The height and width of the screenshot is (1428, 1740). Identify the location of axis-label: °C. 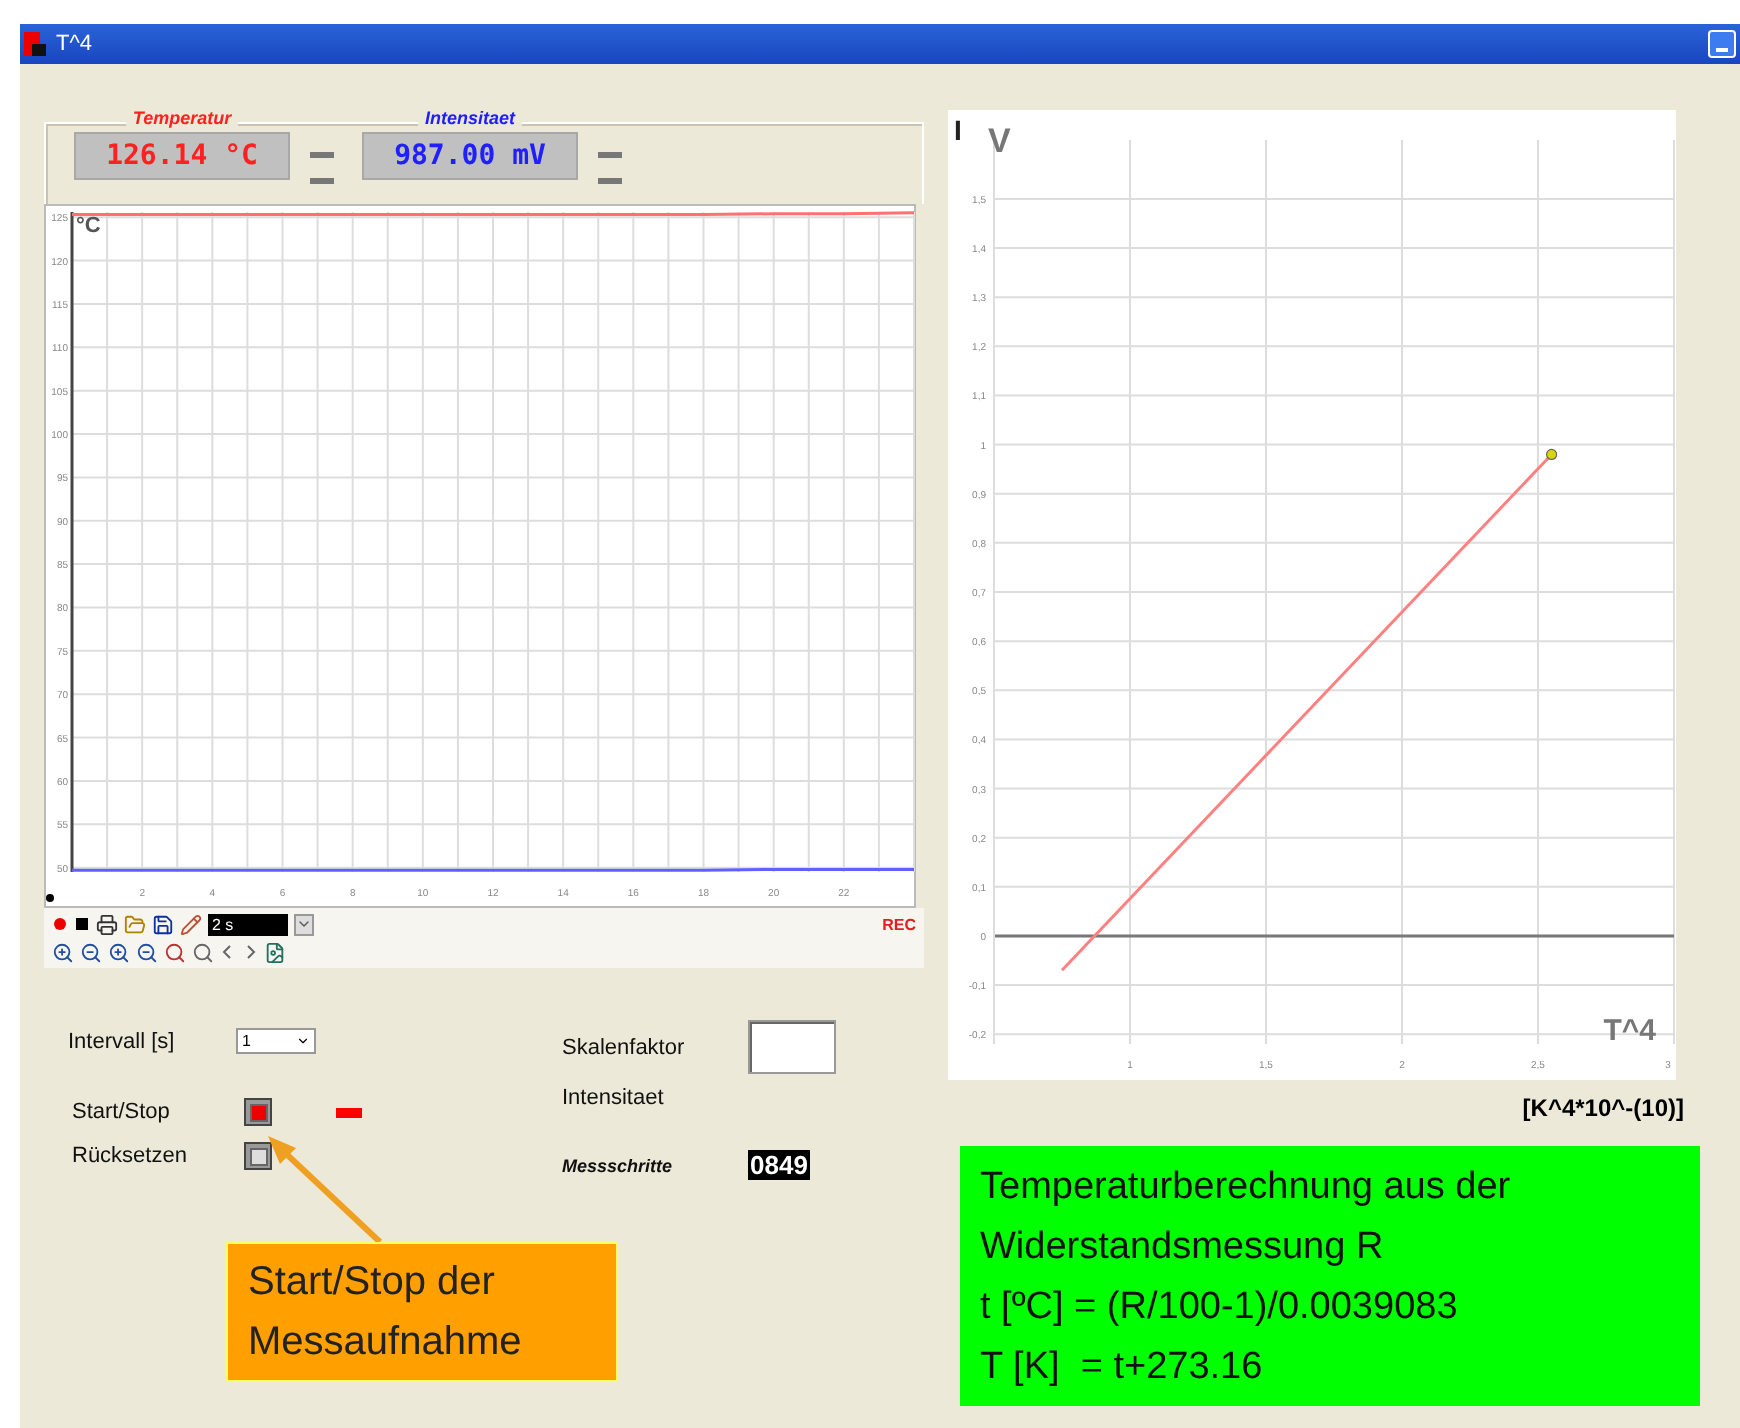
(88, 226).